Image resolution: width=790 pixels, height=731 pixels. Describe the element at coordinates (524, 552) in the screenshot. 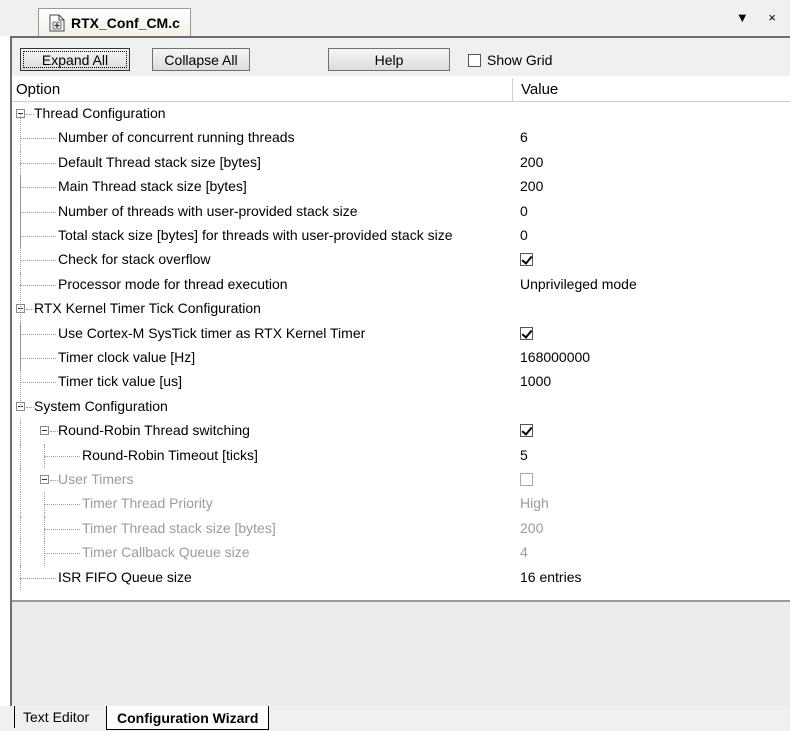

I see `option-value: 4` at that location.